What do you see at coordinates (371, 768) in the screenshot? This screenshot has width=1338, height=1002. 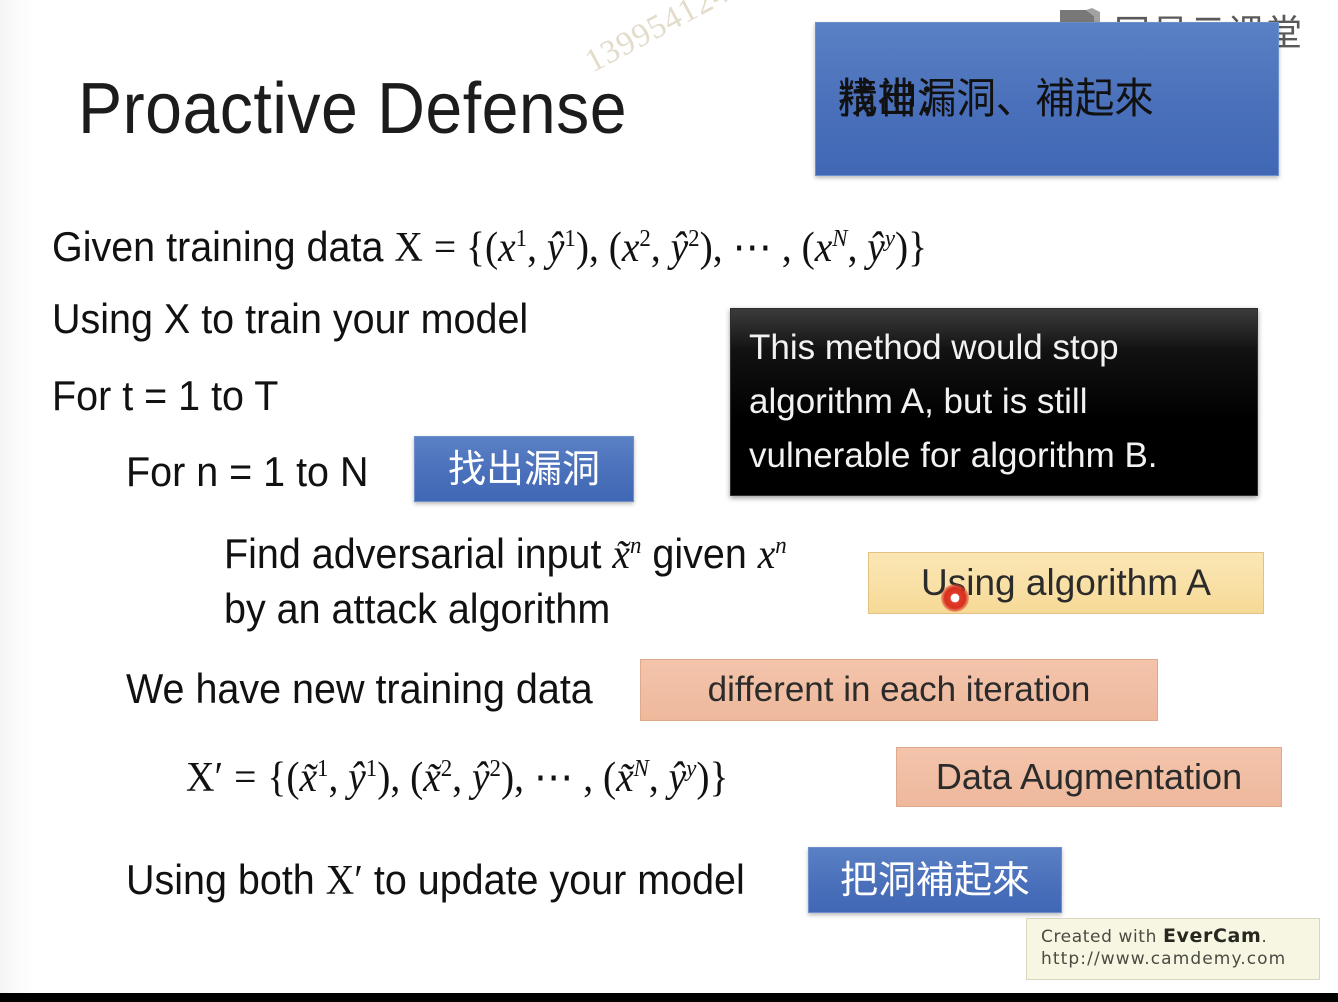 I see `yhat-sup-1: 1` at bounding box center [371, 768].